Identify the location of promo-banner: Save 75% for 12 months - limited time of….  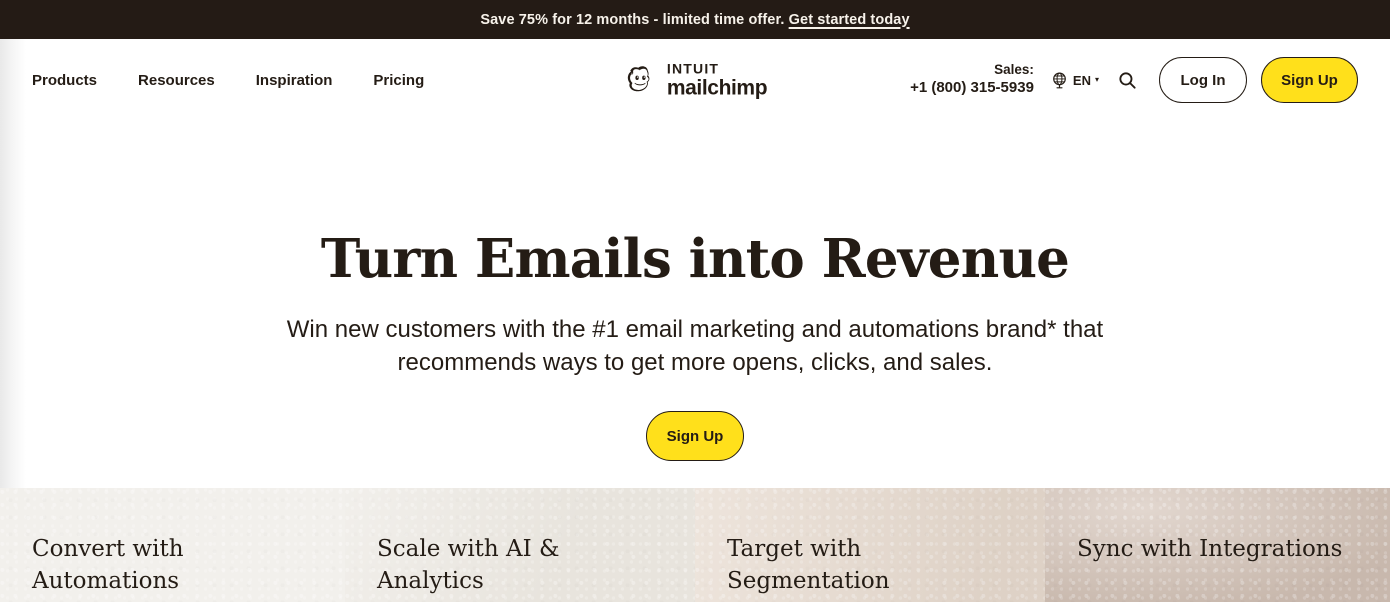
(695, 19).